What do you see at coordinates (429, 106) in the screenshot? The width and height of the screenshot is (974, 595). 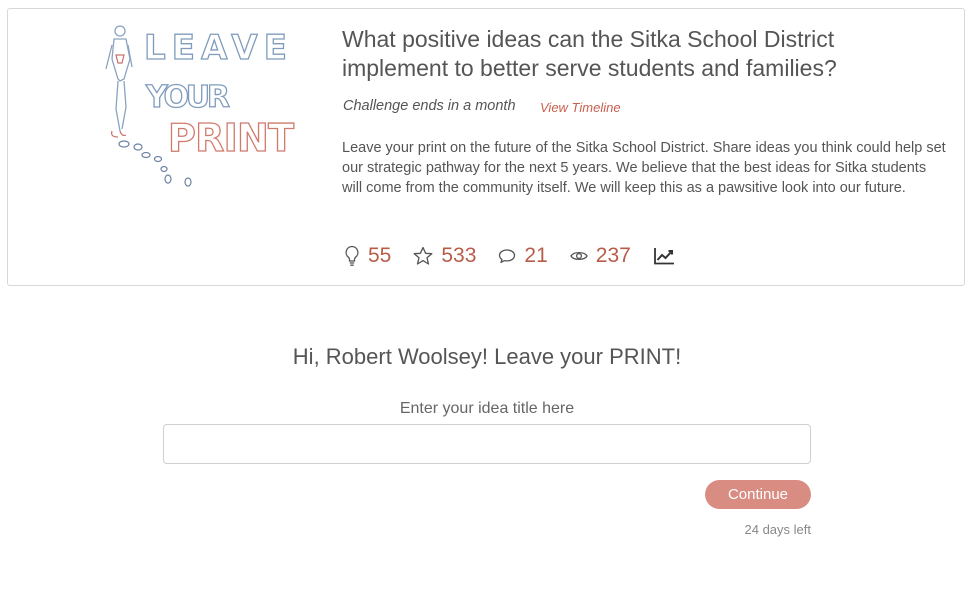 I see `challenge-deadline: Challenge ends in a month` at bounding box center [429, 106].